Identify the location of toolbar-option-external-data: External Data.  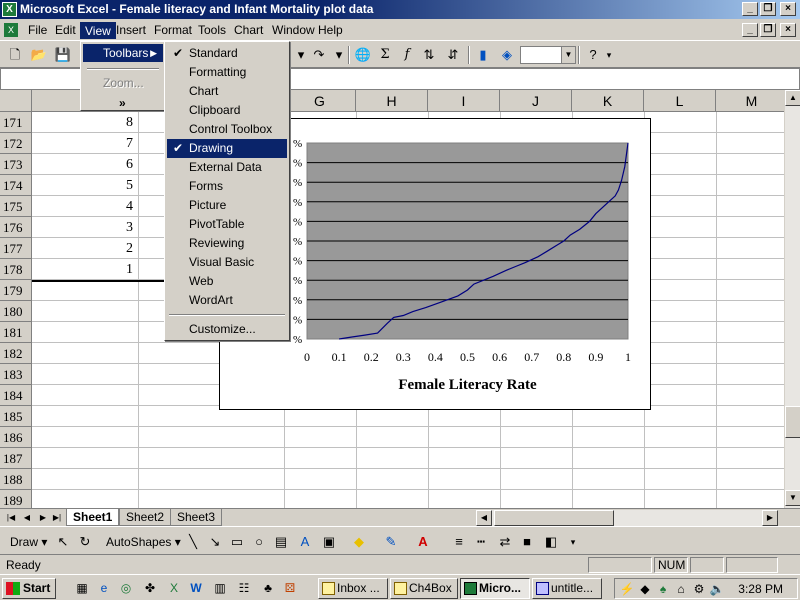
(227, 167).